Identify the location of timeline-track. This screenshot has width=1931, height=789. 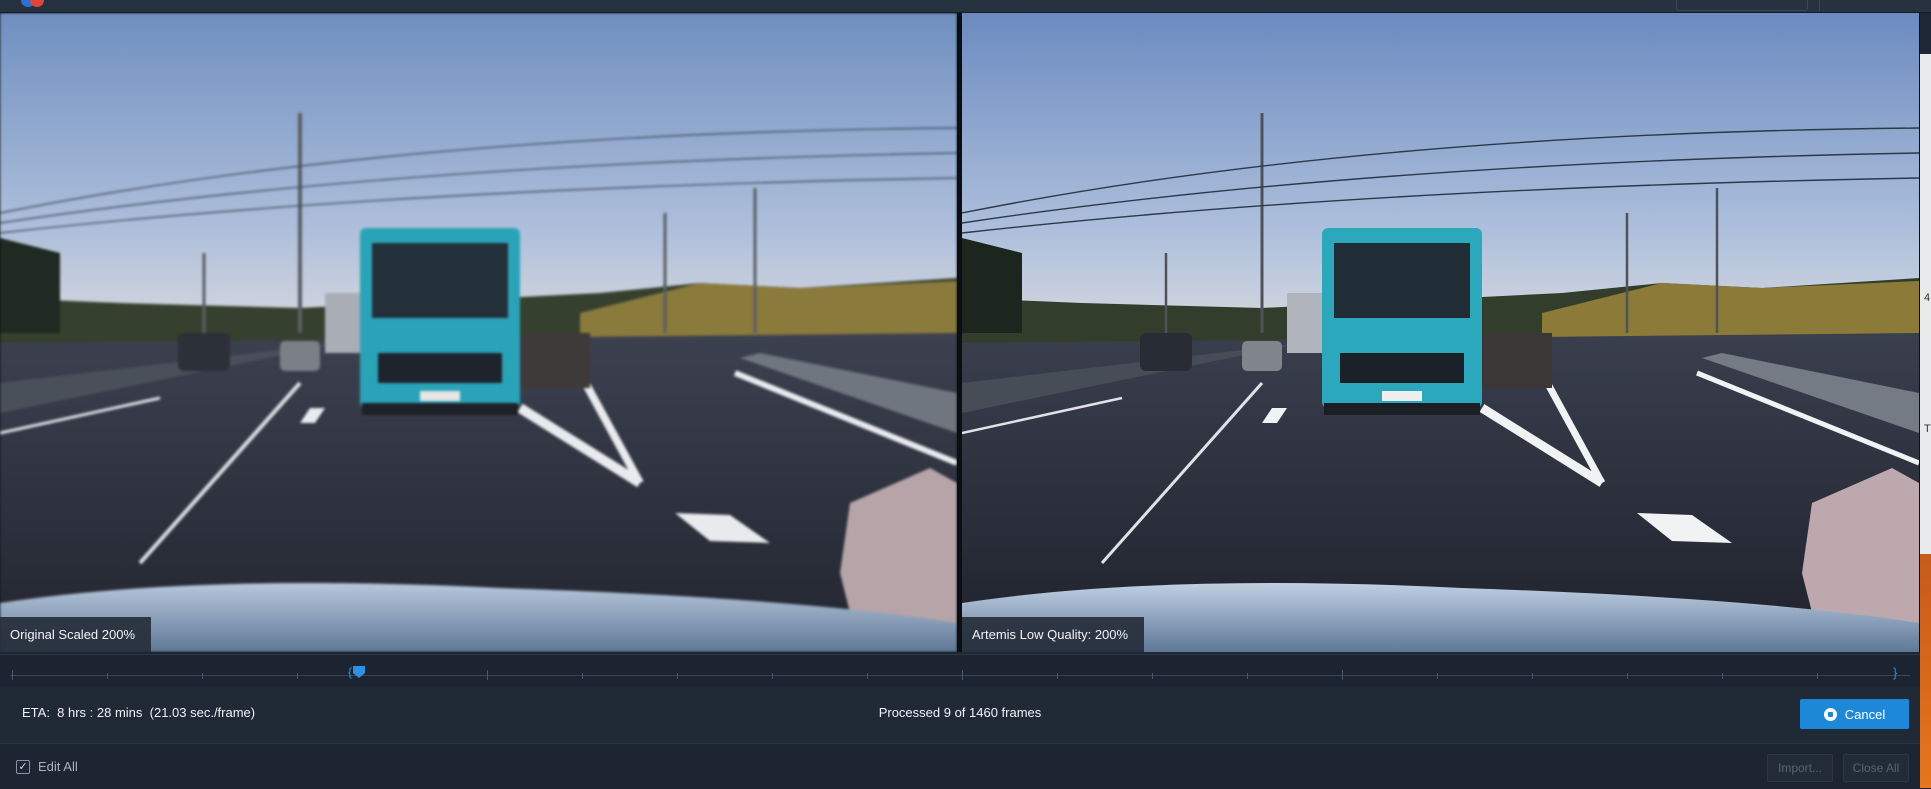
(960, 675).